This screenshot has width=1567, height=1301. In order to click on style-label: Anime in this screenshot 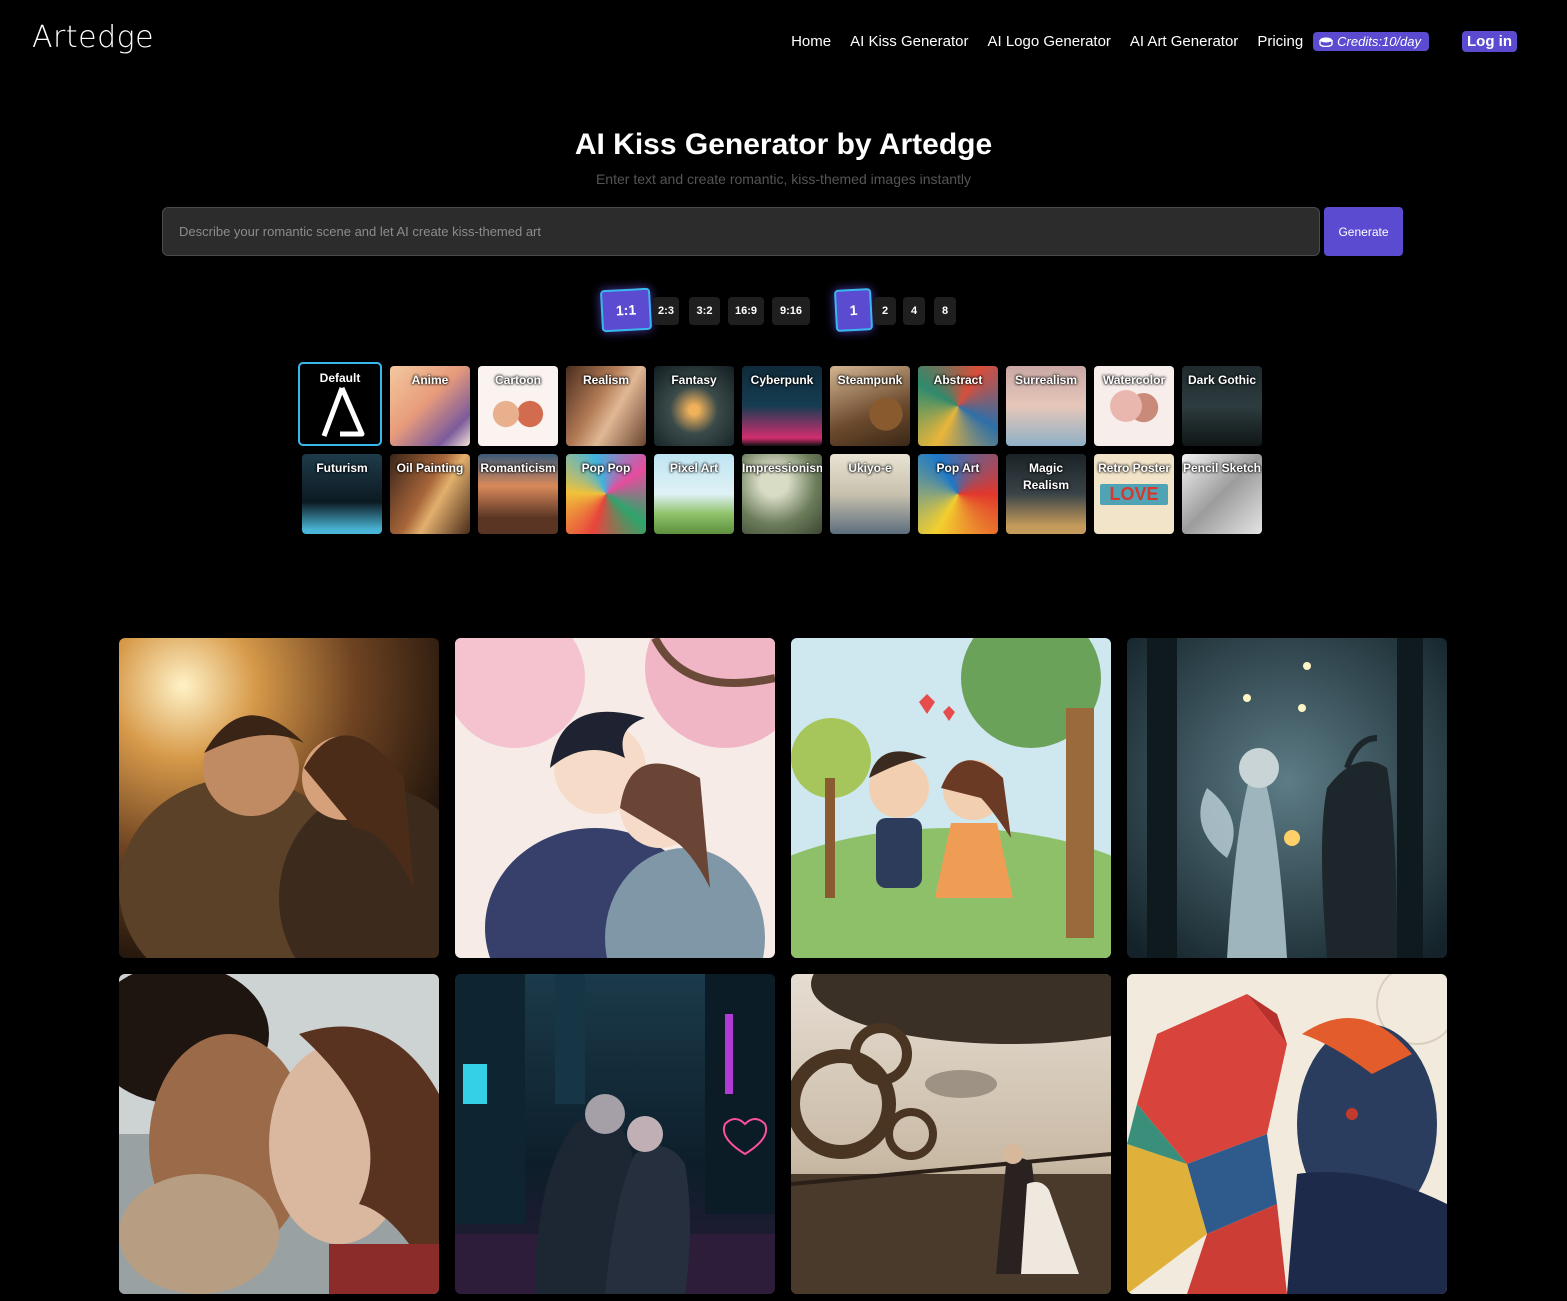, I will do `click(430, 380)`.